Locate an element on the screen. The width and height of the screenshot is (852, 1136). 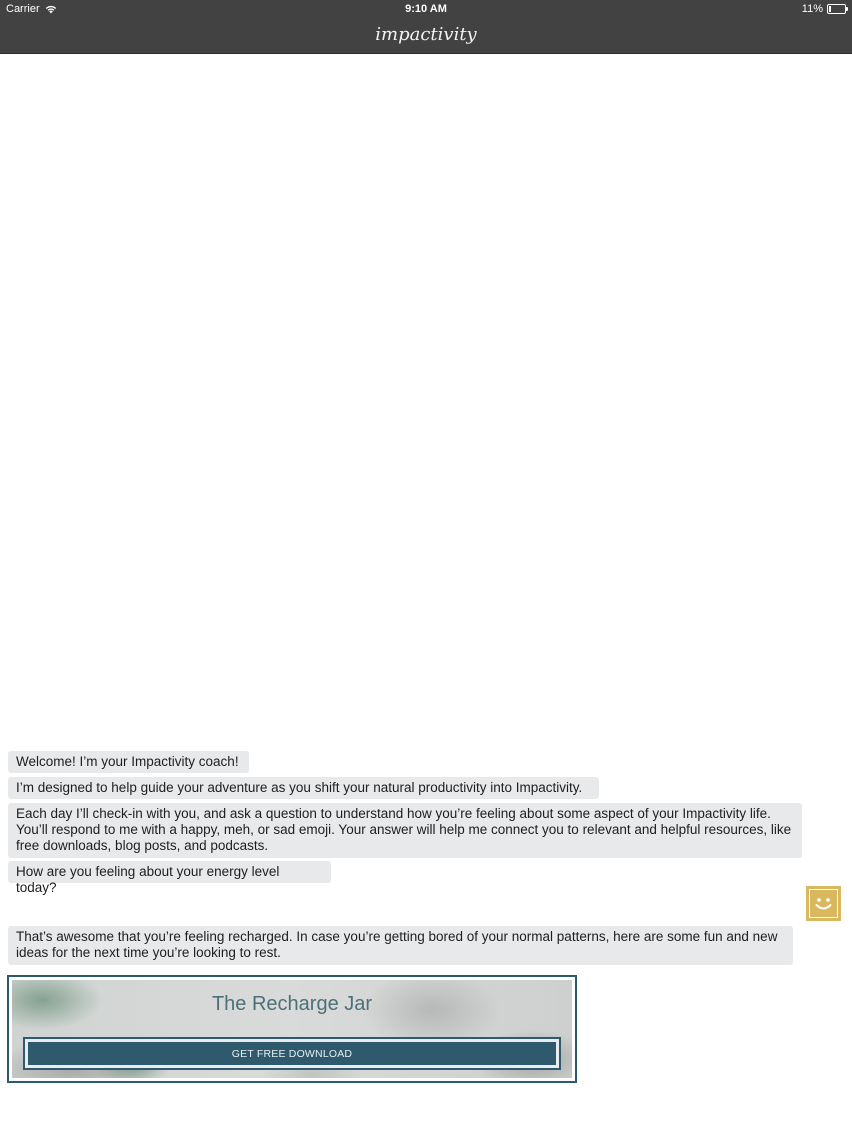
status-bar: Carrier 9:10 AM 11% is located at coordinates (426, 9).